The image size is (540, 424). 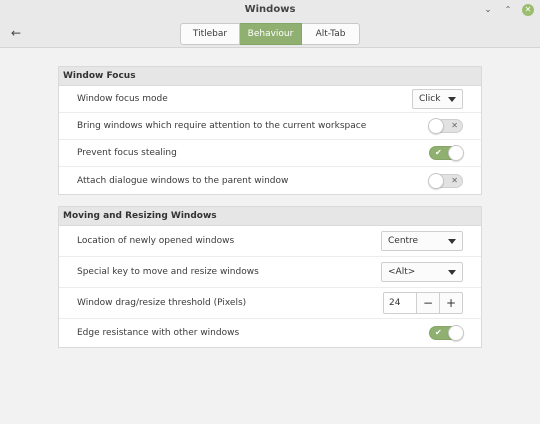 I want to click on focus-mode-dropdown: Click, so click(x=437, y=99).